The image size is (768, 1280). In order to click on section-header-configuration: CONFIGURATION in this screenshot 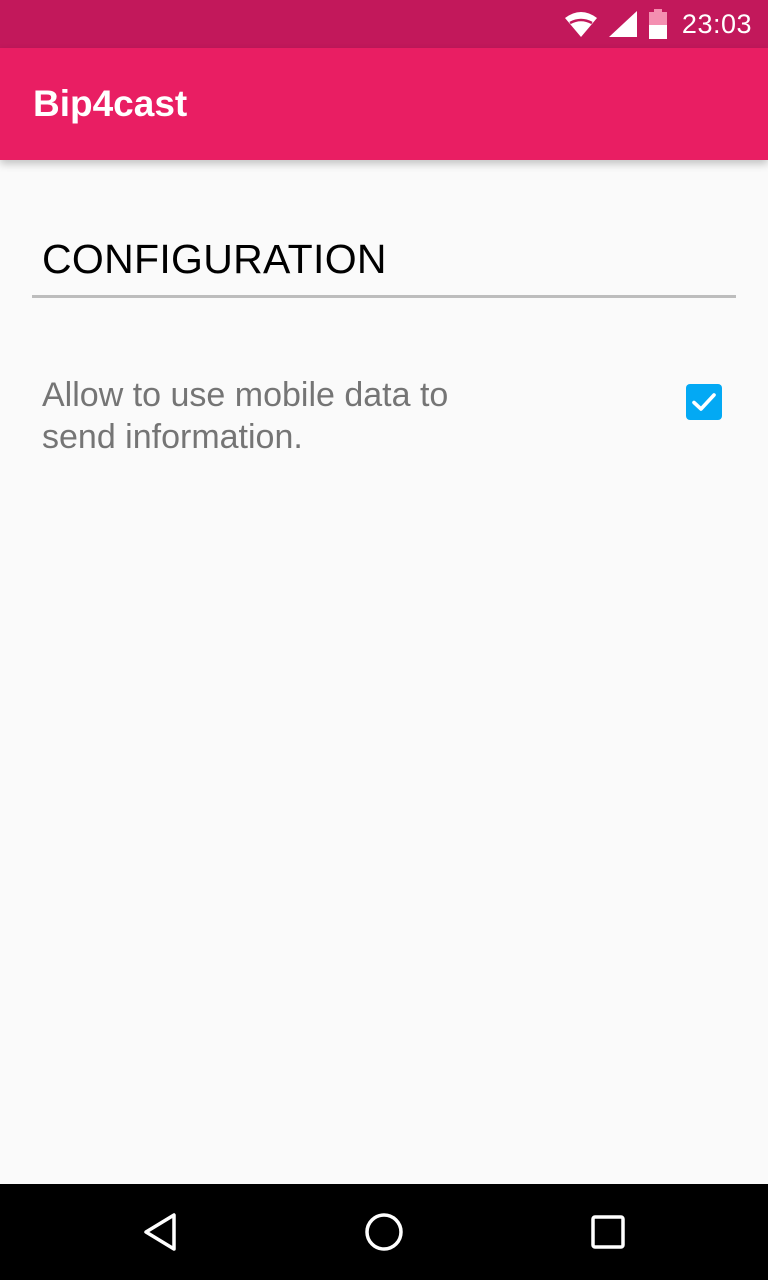, I will do `click(214, 259)`.